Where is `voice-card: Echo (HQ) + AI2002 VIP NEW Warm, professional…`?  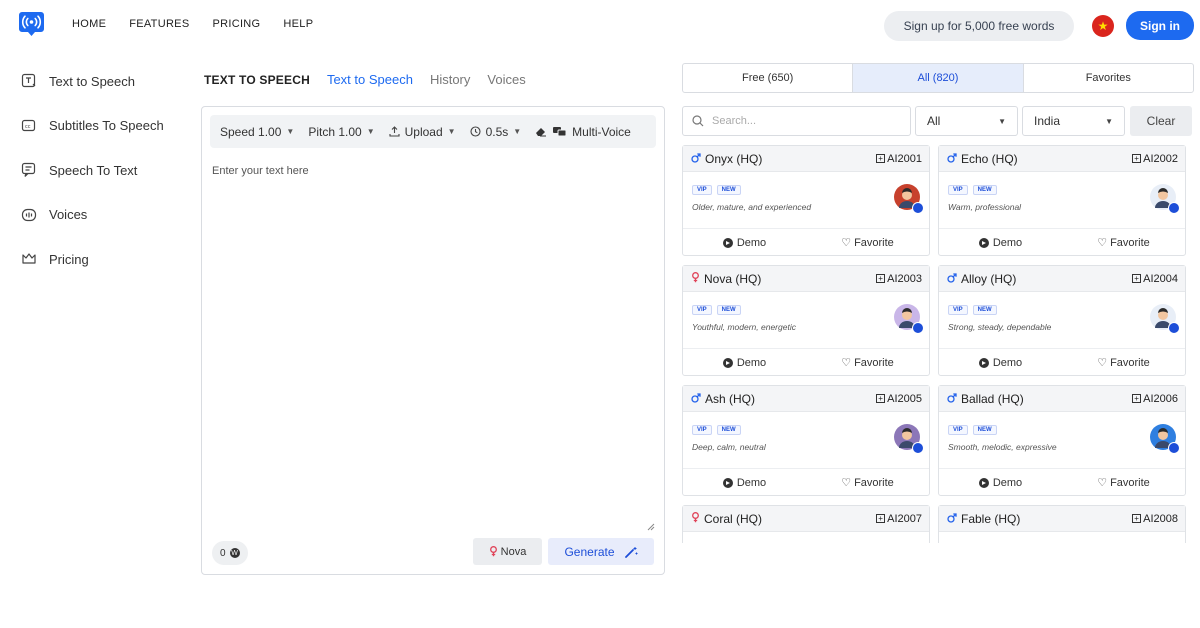
voice-card: Echo (HQ) + AI2002 VIP NEW Warm, professional… is located at coordinates (1062, 200).